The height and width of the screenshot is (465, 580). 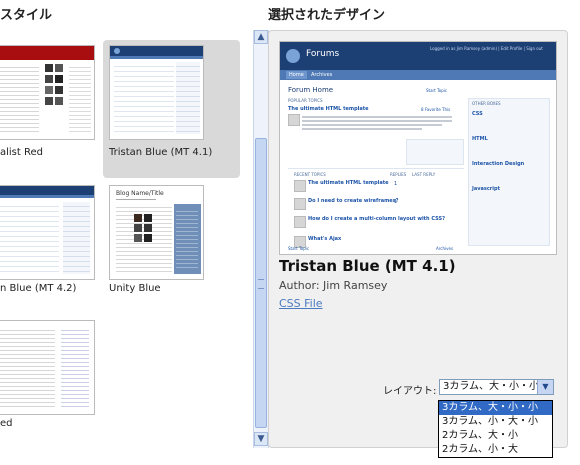 I want to click on preview-recent-topics: RECENT TOPICS, so click(x=310, y=174).